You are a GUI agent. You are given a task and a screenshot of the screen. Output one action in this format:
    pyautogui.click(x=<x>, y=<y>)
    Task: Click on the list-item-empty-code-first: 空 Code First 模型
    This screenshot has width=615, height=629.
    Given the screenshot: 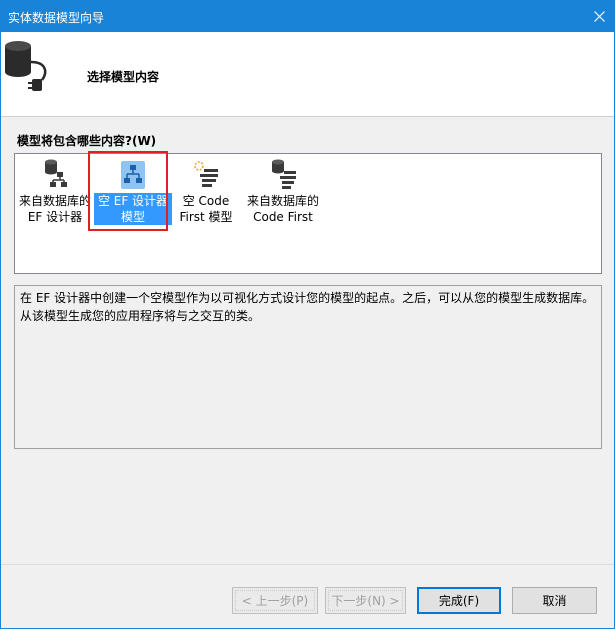 What is the action you would take?
    pyautogui.click(x=206, y=193)
    